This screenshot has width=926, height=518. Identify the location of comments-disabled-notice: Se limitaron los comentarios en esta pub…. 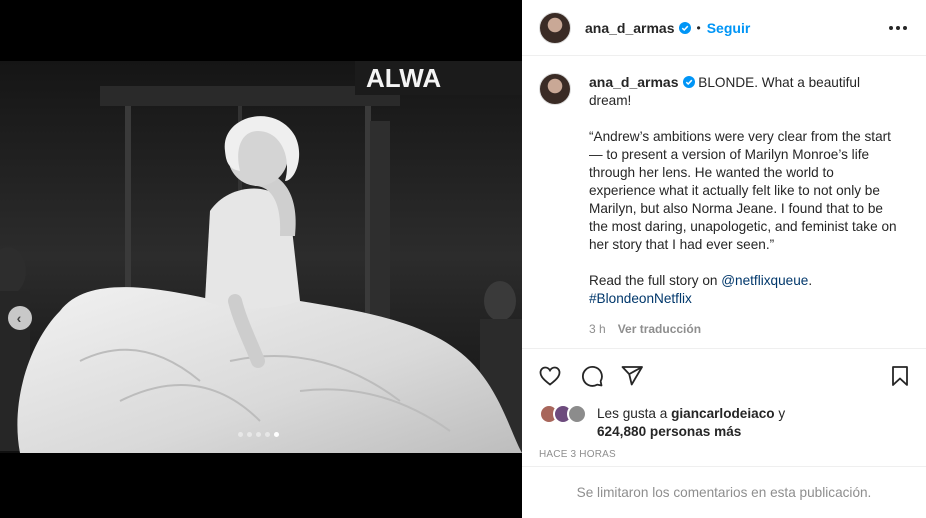
(724, 492).